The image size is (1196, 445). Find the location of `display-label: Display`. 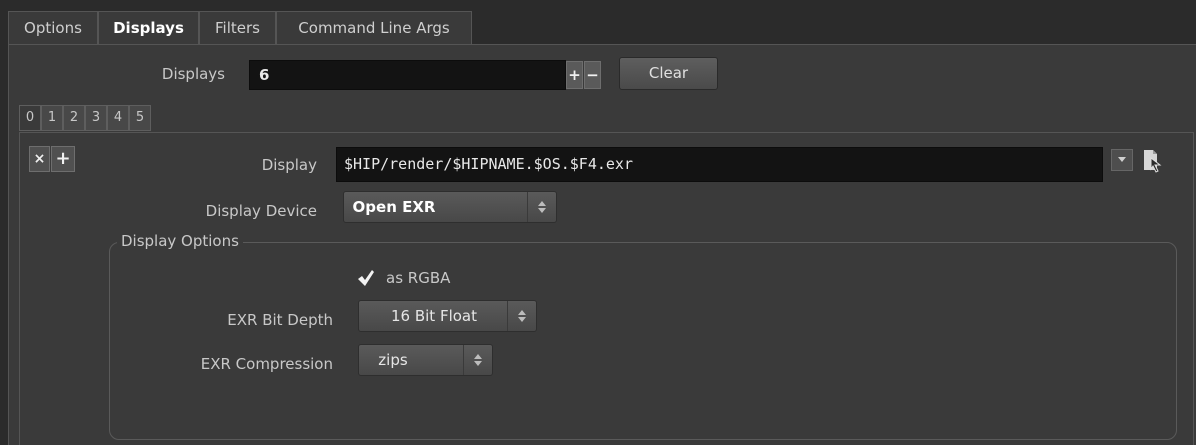

display-label: Display is located at coordinates (289, 165).